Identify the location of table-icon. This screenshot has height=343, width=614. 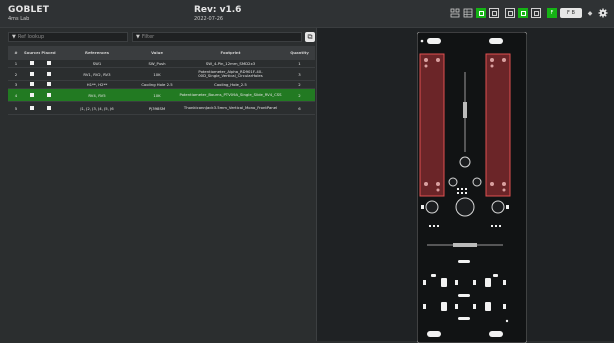
(468, 13).